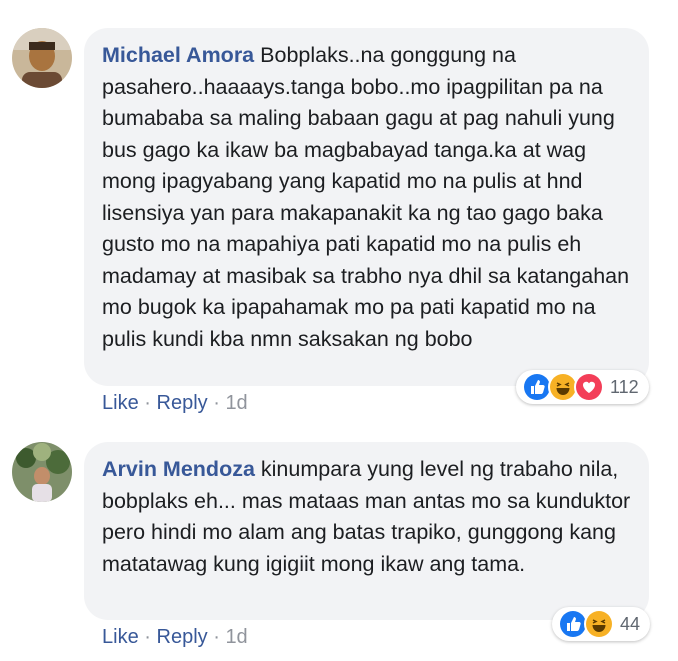 Image resolution: width=678 pixels, height=661 pixels. Describe the element at coordinates (630, 623) in the screenshot. I see `reaction-count: 44` at that location.